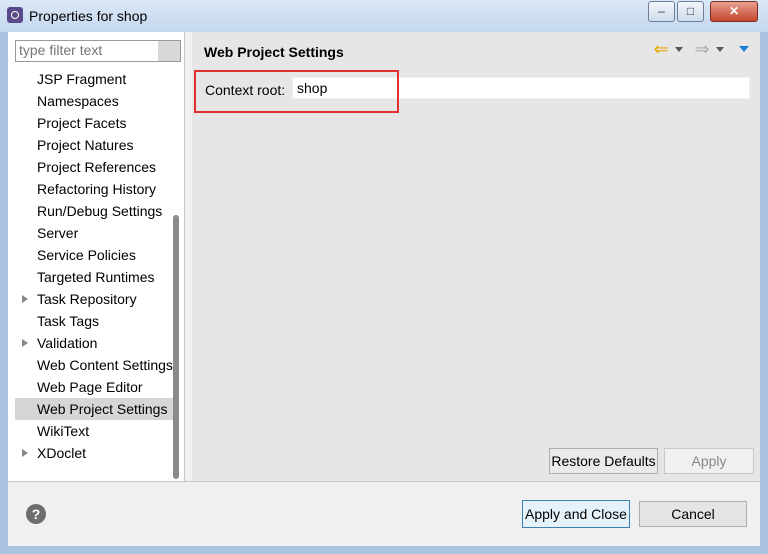  I want to click on restore-defaults-button: Restore Defaults, so click(603, 461).